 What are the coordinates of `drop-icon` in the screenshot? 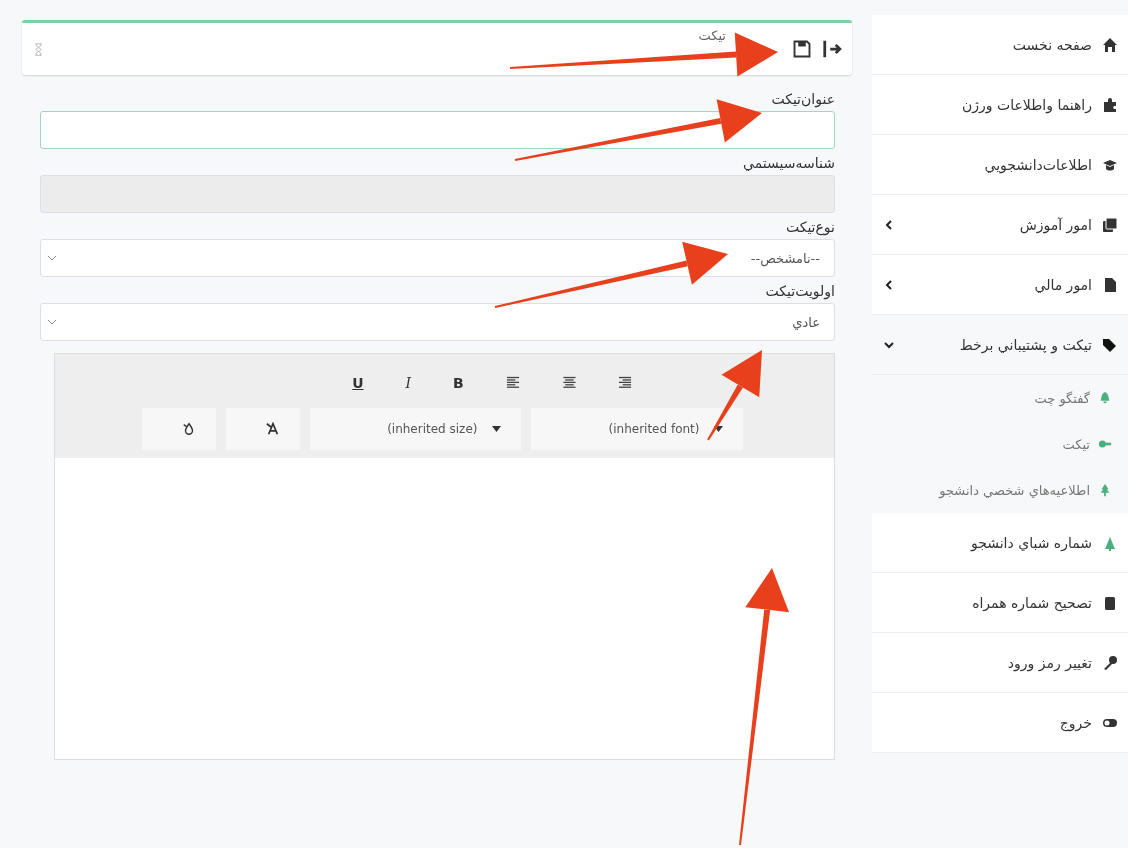 It's located at (188, 429).